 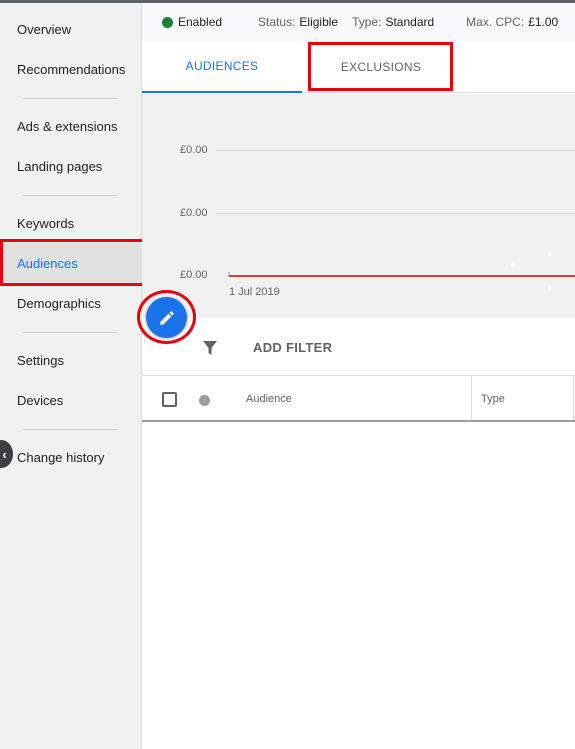 I want to click on status-value: Eligible, so click(x=319, y=22).